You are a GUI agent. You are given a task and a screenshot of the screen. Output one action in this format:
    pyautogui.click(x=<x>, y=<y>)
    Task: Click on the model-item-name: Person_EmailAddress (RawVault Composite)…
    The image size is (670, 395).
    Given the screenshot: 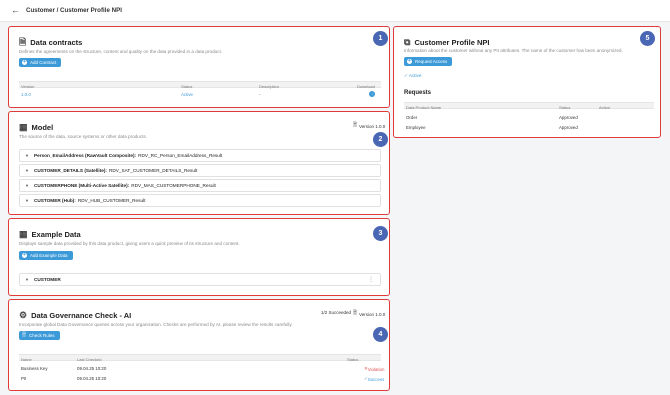 What is the action you would take?
    pyautogui.click(x=85, y=155)
    